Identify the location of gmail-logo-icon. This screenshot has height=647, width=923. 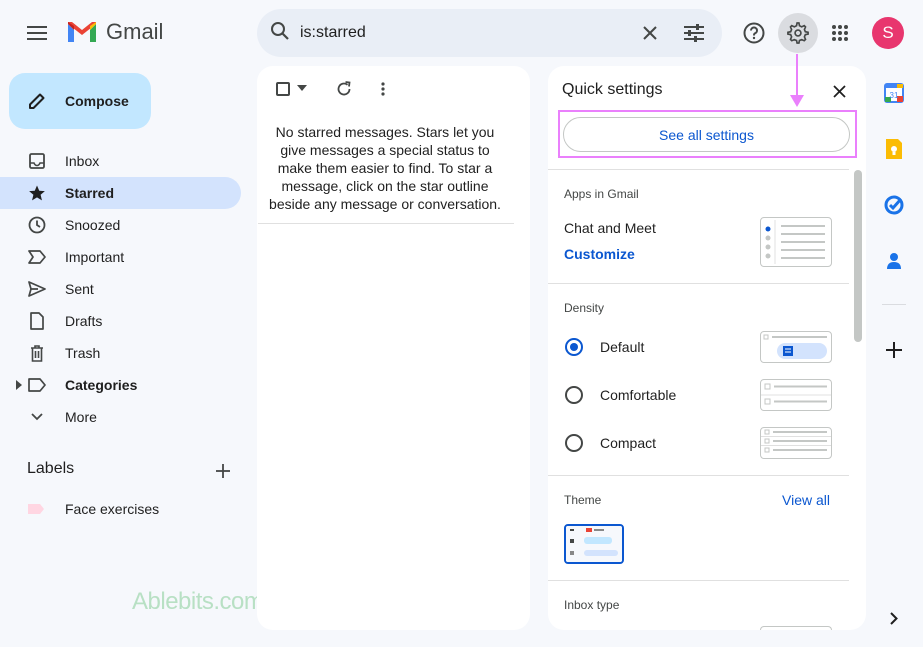
(82, 32).